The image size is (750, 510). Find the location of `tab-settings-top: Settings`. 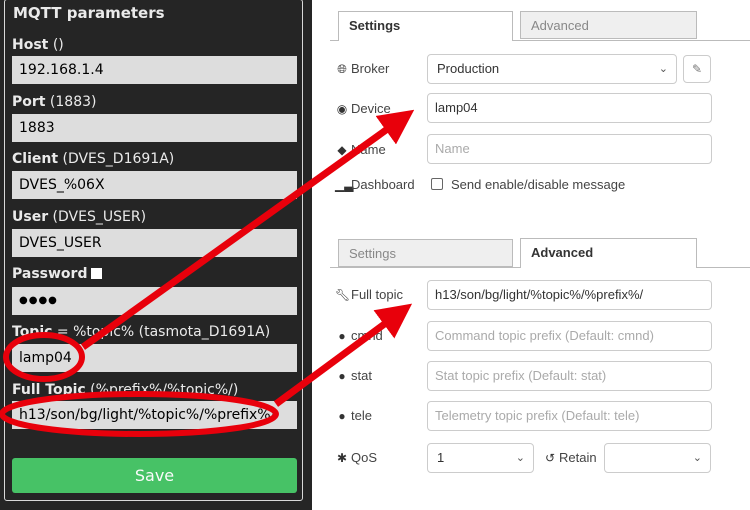

tab-settings-top: Settings is located at coordinates (425, 26).